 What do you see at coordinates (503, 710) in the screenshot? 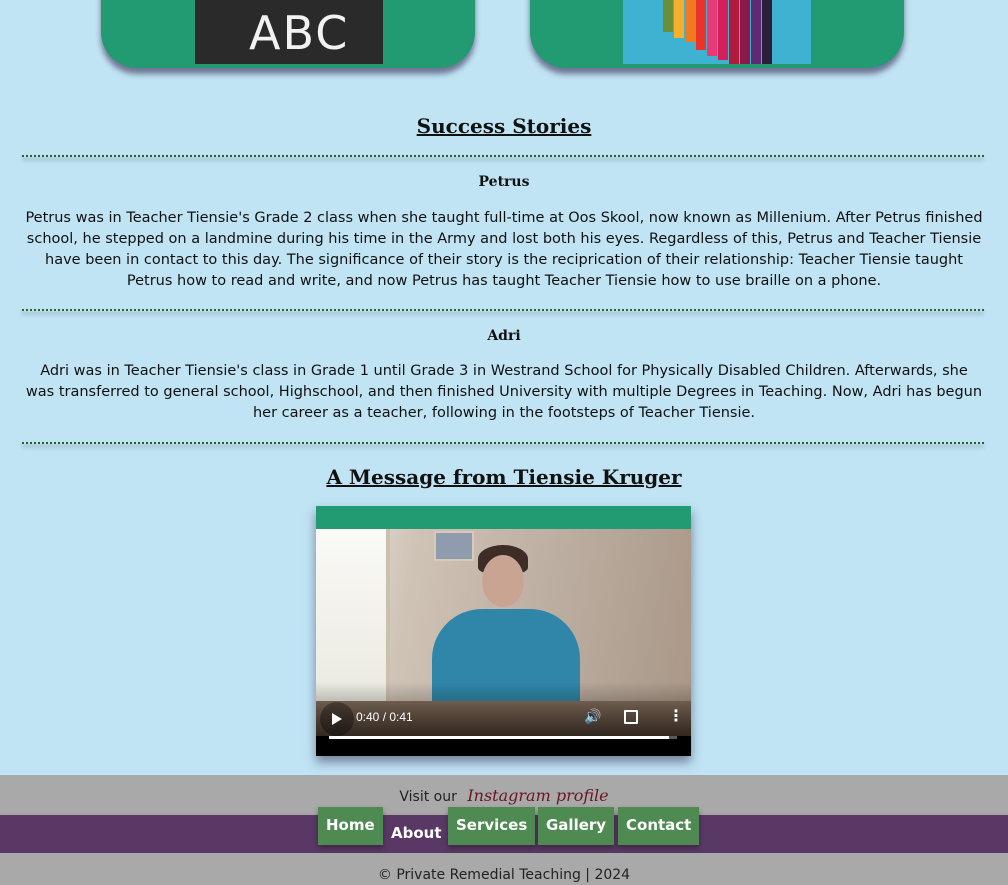
I see `video-controls: 0:40 / 0:41 🔊 ⋮` at bounding box center [503, 710].